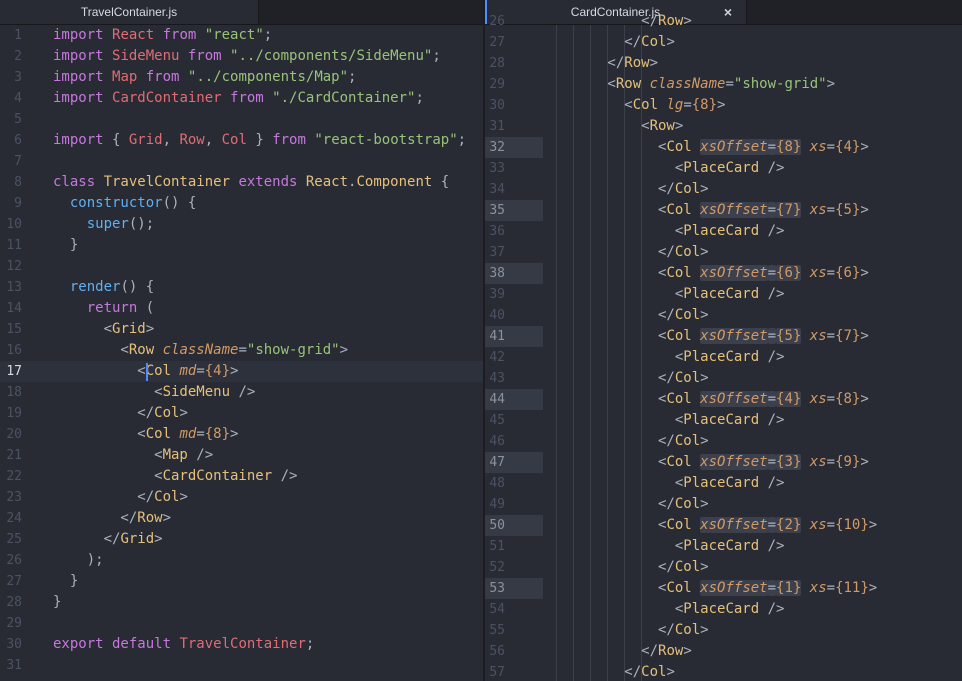 Image resolution: width=962 pixels, height=681 pixels. Describe the element at coordinates (723, 357) in the screenshot. I see `code-line: 42 <PlaceCard />` at that location.